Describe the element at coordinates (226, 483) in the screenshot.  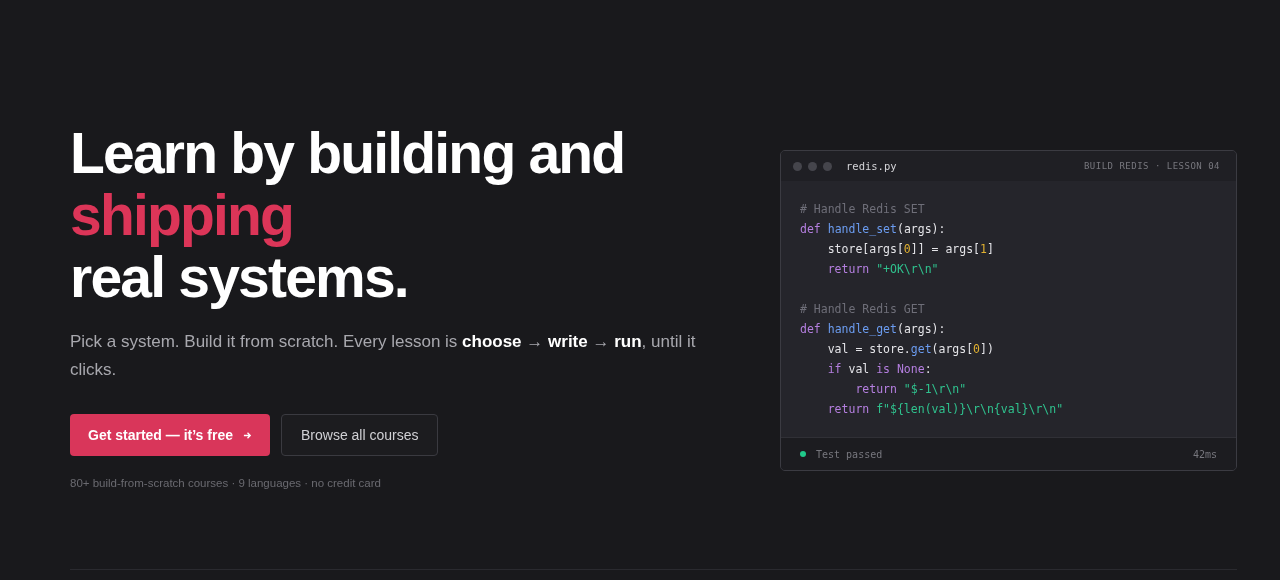
I see `footnote: 80+ build-from-scratch courses · 9 languages · no credit card` at that location.